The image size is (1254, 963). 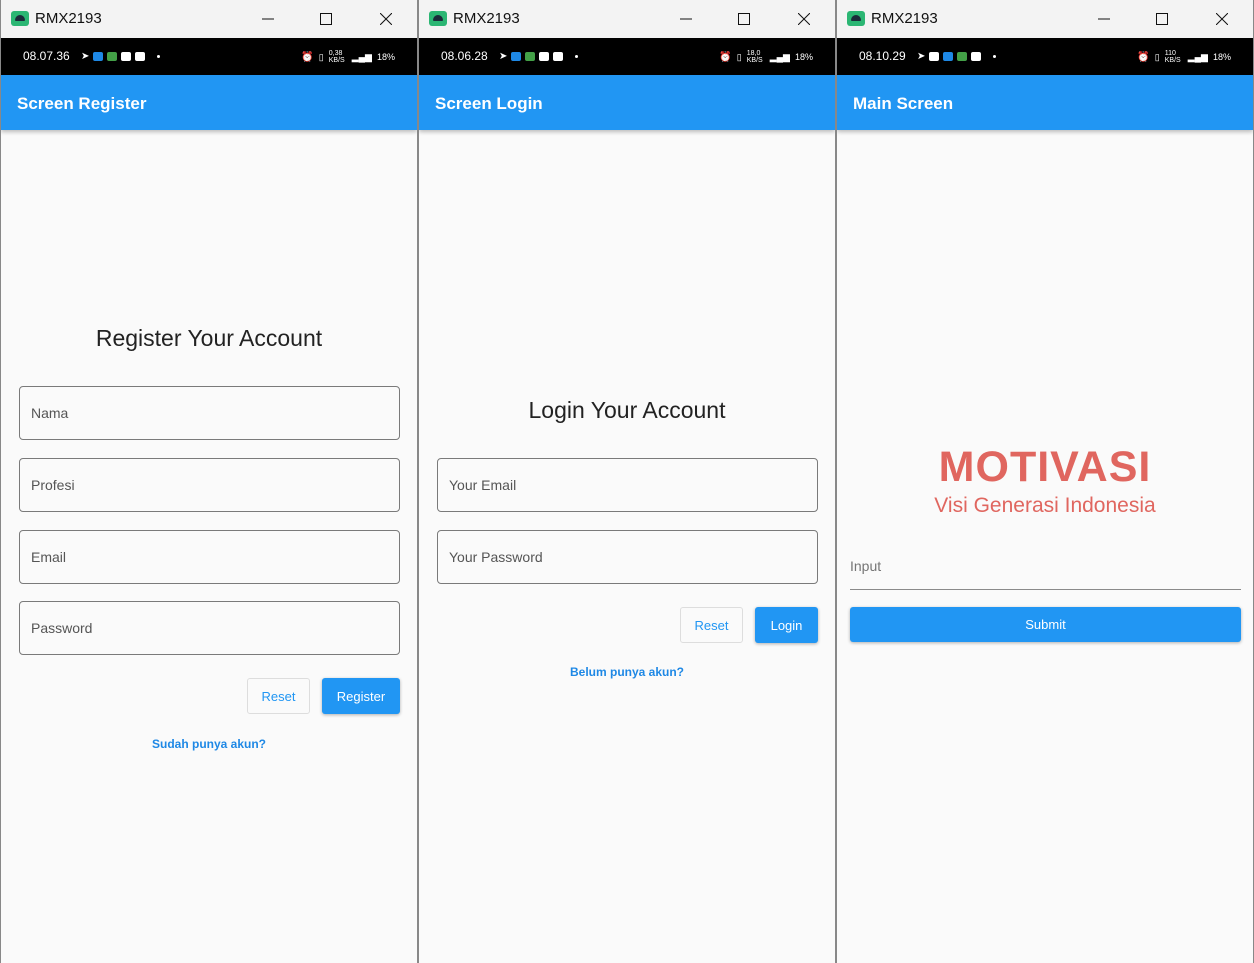 I want to click on app-bar-title: Main Screen, so click(x=903, y=103).